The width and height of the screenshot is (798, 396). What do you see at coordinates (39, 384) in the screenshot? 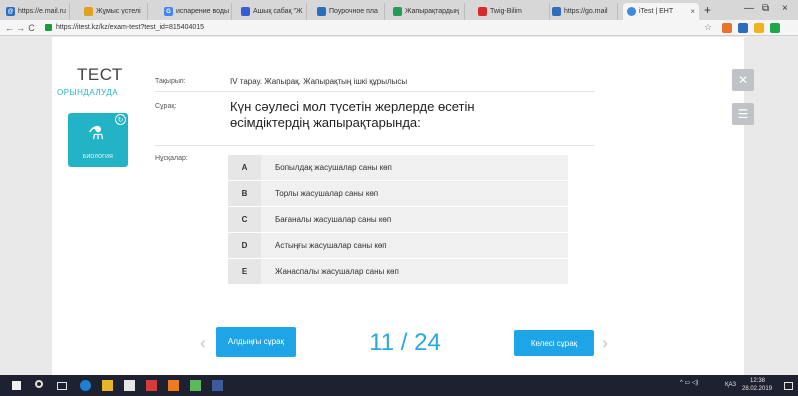
I see `search-icon` at bounding box center [39, 384].